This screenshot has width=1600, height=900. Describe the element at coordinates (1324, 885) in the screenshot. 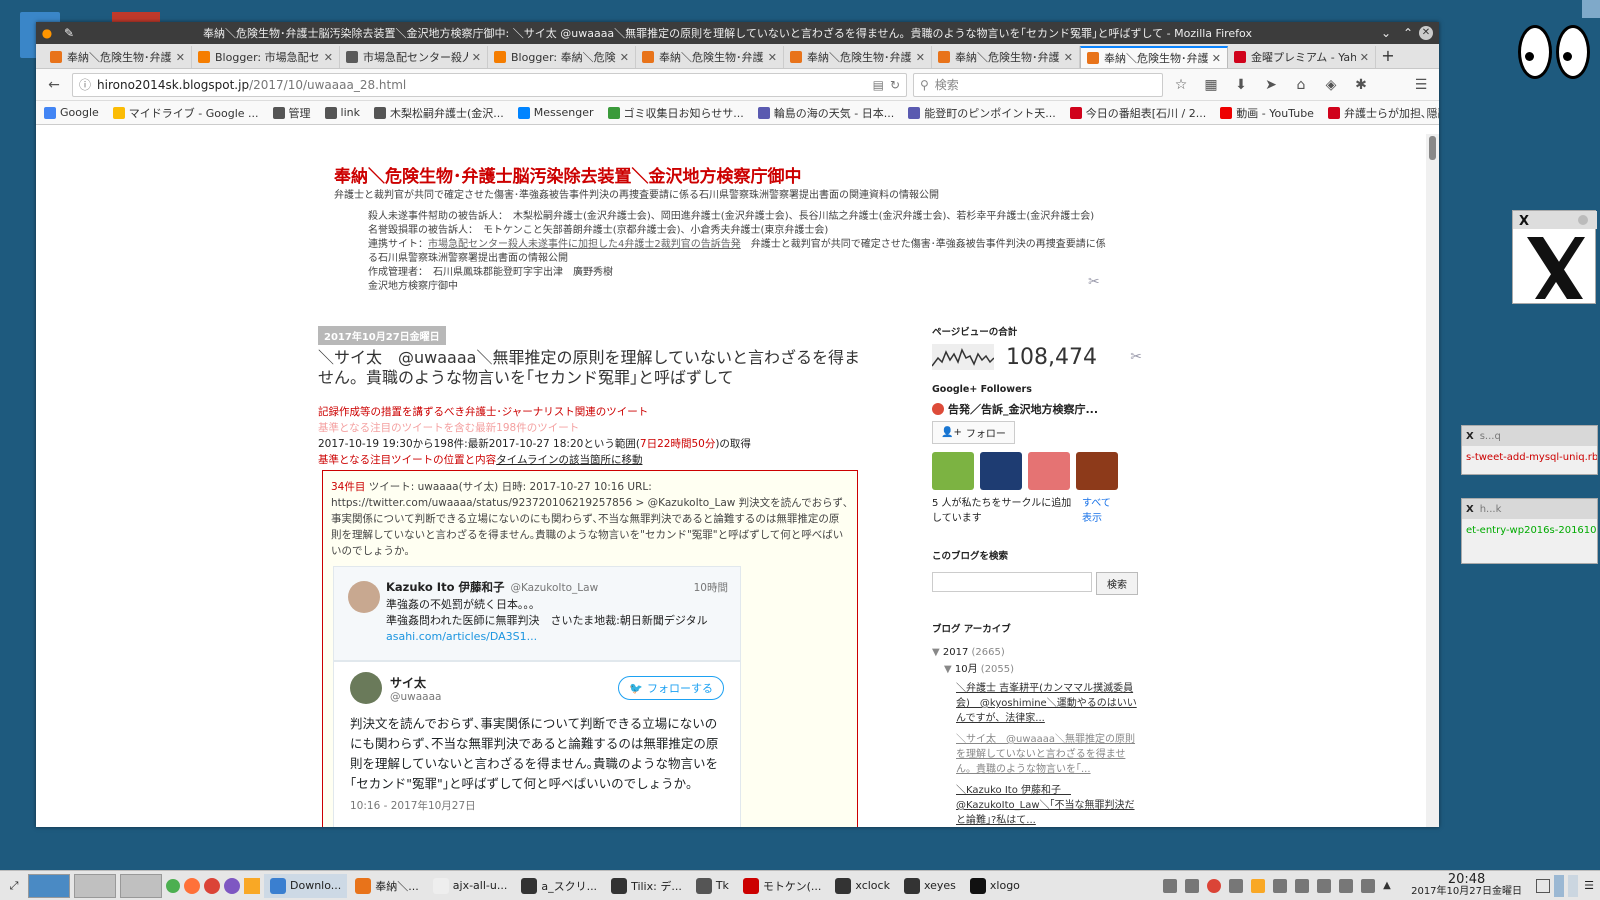

I see `display-icon` at that location.